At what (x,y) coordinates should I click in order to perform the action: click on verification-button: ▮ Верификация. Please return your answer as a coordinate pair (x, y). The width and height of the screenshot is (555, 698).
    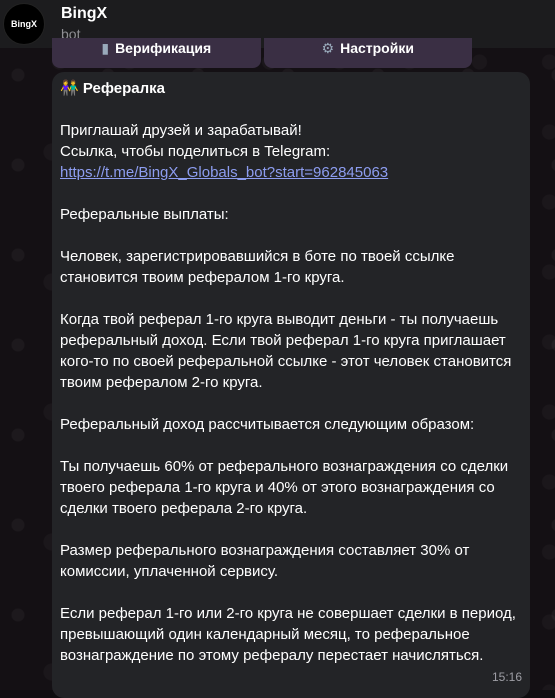
    Looking at the image, I should click on (156, 53).